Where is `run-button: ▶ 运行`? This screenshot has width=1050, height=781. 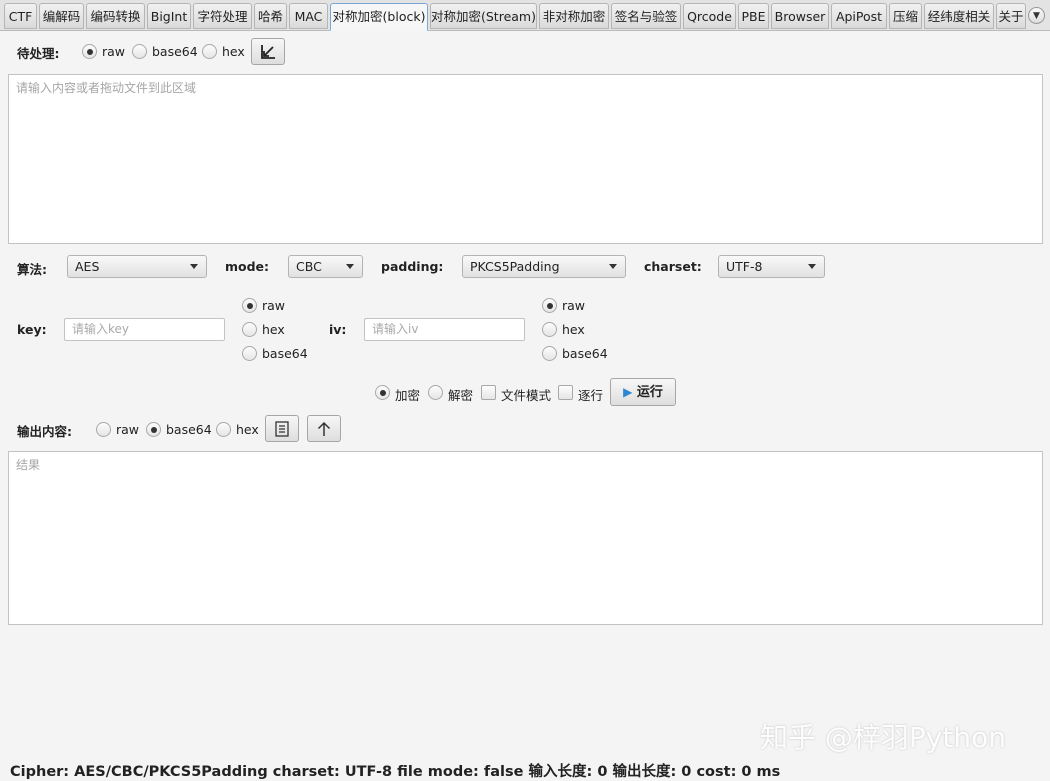
run-button: ▶ 运行 is located at coordinates (643, 392).